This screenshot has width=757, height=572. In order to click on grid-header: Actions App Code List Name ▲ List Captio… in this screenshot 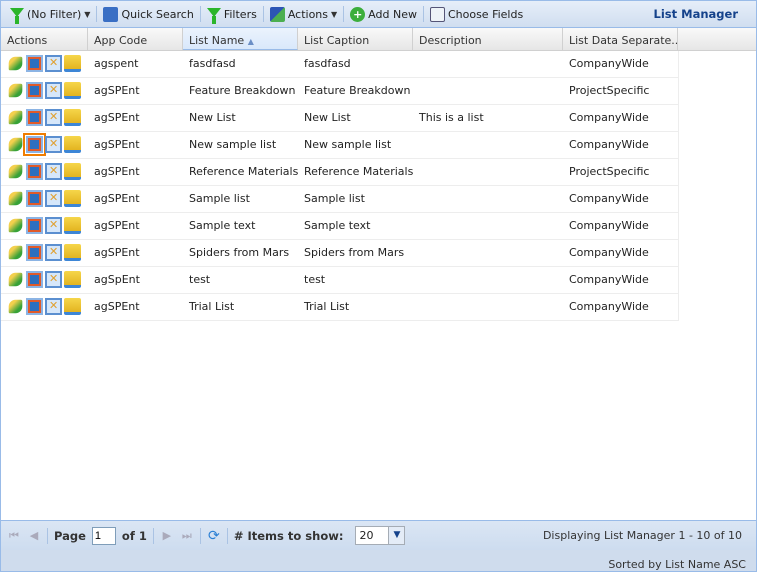, I will do `click(378, 39)`.